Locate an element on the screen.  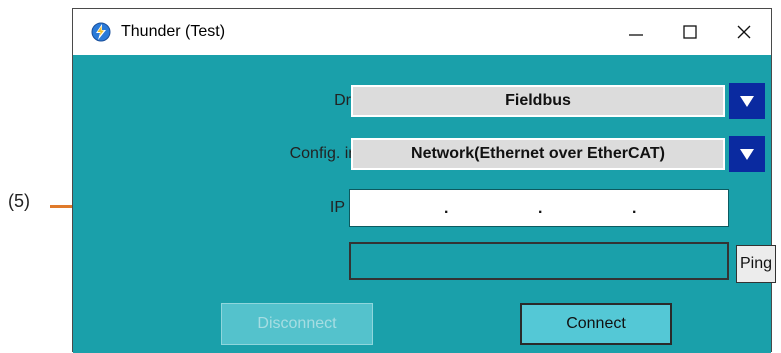
ip-address-field: . . . is located at coordinates (539, 208).